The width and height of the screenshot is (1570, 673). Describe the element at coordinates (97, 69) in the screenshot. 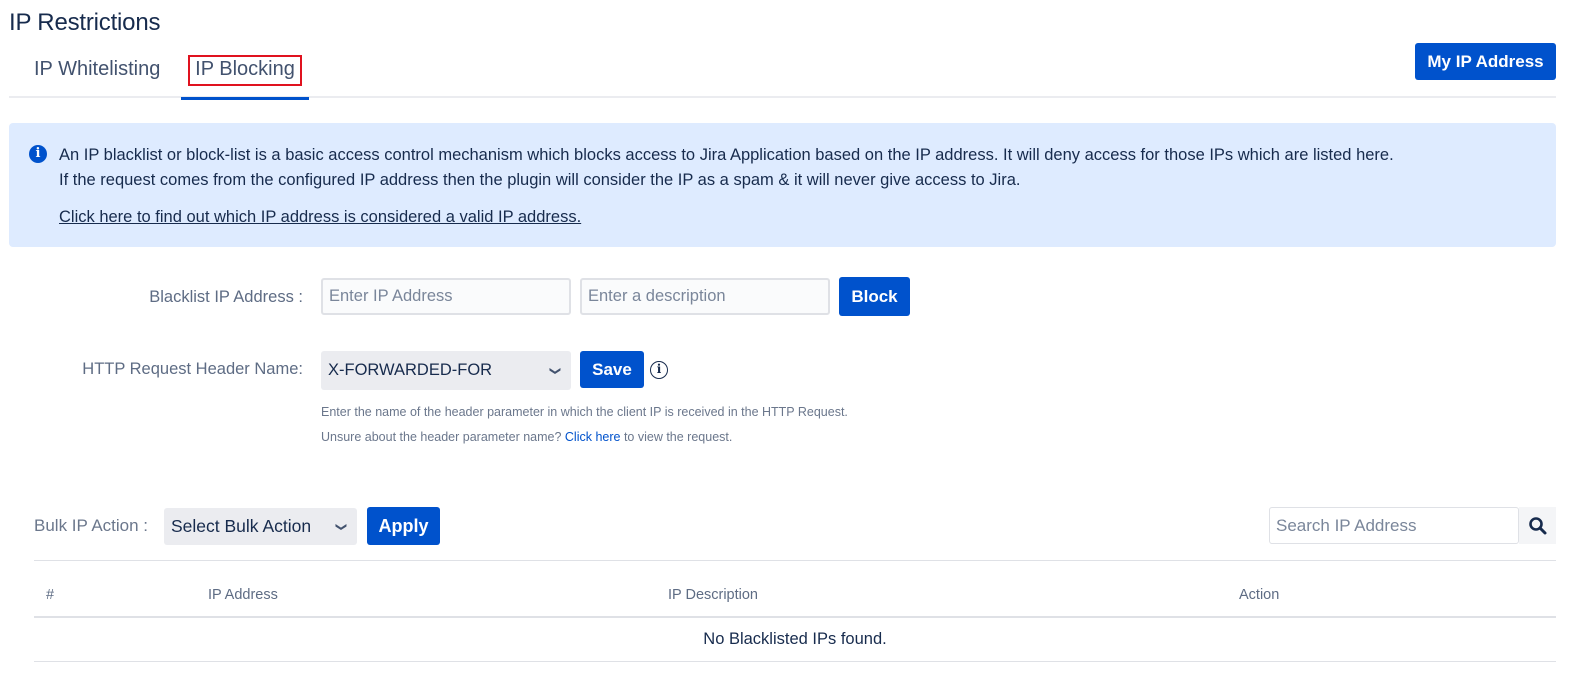

I see `tab-label: IP Whitelisting` at that location.